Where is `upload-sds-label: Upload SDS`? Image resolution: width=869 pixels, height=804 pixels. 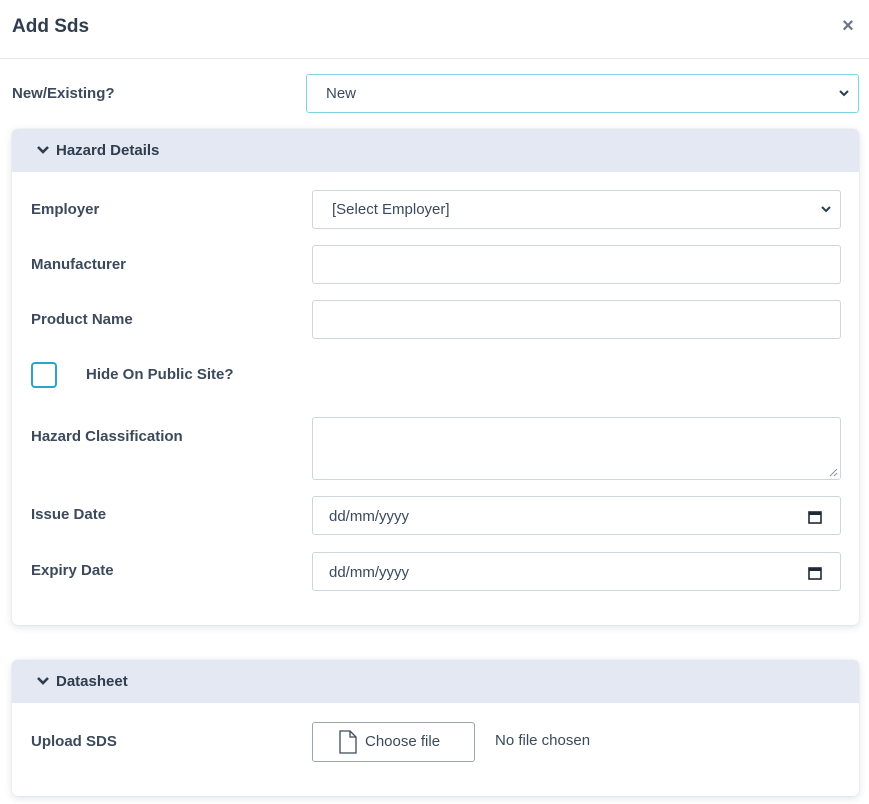
upload-sds-label: Upload SDS is located at coordinates (74, 741).